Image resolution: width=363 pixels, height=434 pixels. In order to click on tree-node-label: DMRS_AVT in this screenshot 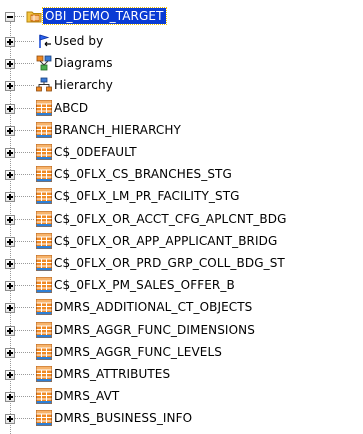, I will do `click(86, 396)`.